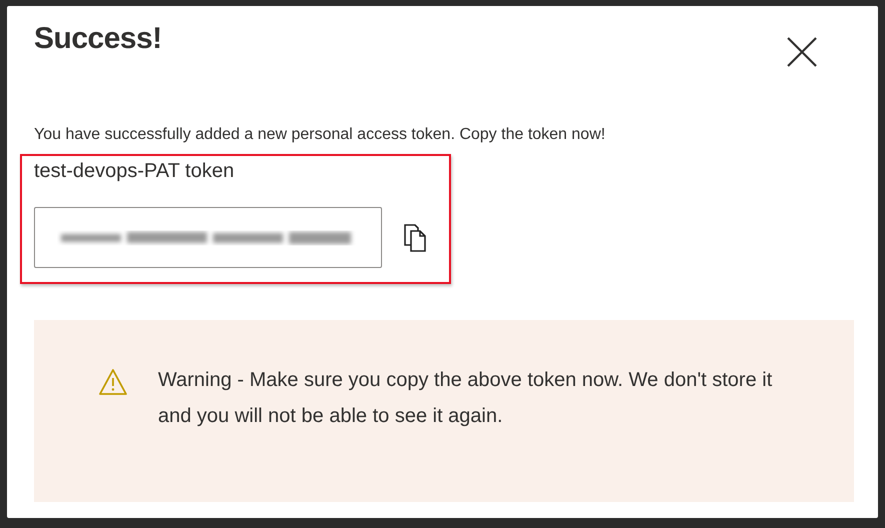  Describe the element at coordinates (113, 382) in the screenshot. I see `warning-icon` at that location.